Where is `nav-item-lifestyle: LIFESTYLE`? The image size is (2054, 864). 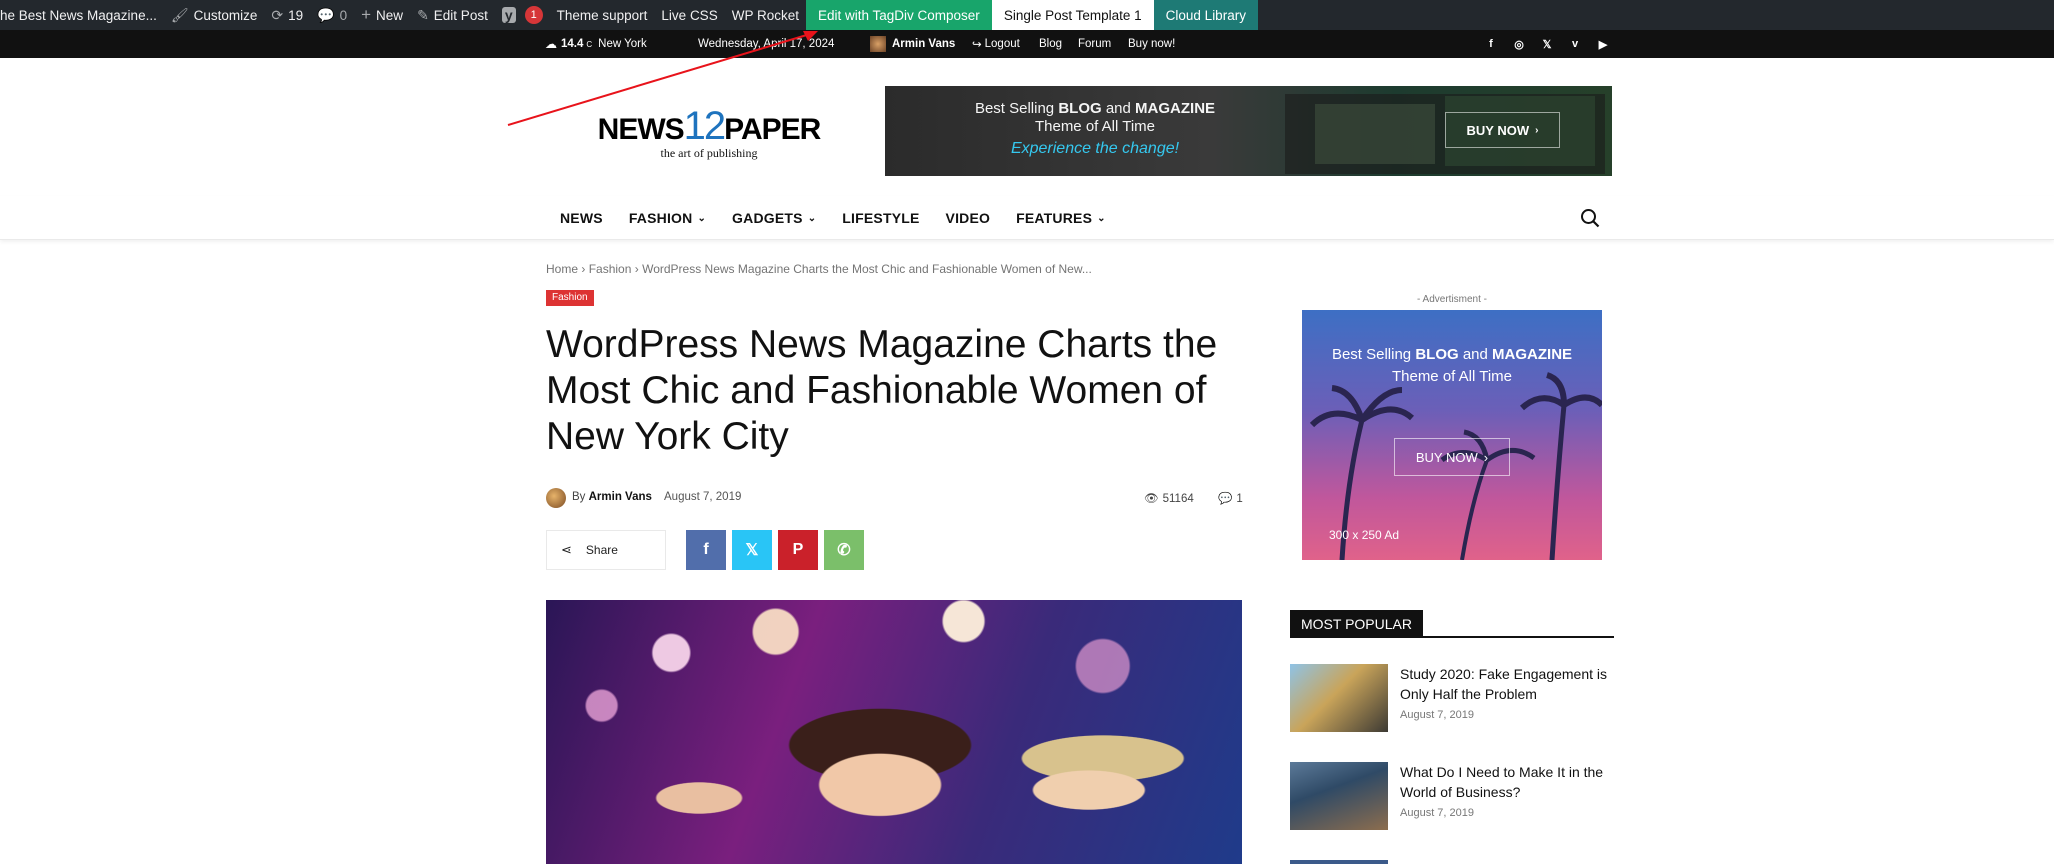
nav-item-lifestyle: LIFESTYLE is located at coordinates (880, 218).